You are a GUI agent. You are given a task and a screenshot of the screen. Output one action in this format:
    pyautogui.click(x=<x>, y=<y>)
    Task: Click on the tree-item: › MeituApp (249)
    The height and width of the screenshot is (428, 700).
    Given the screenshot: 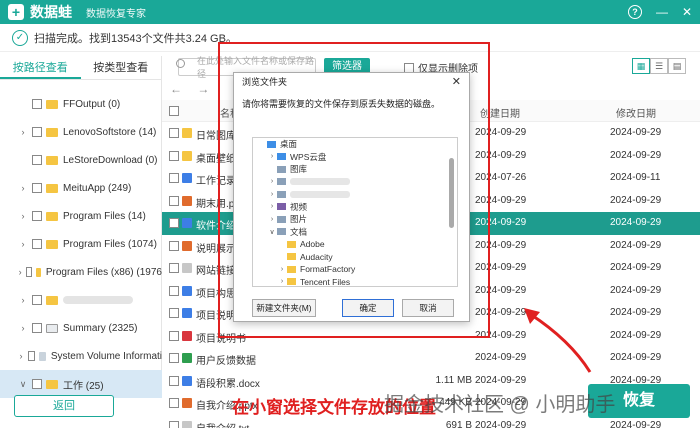 What is the action you would take?
    pyautogui.click(x=81, y=188)
    